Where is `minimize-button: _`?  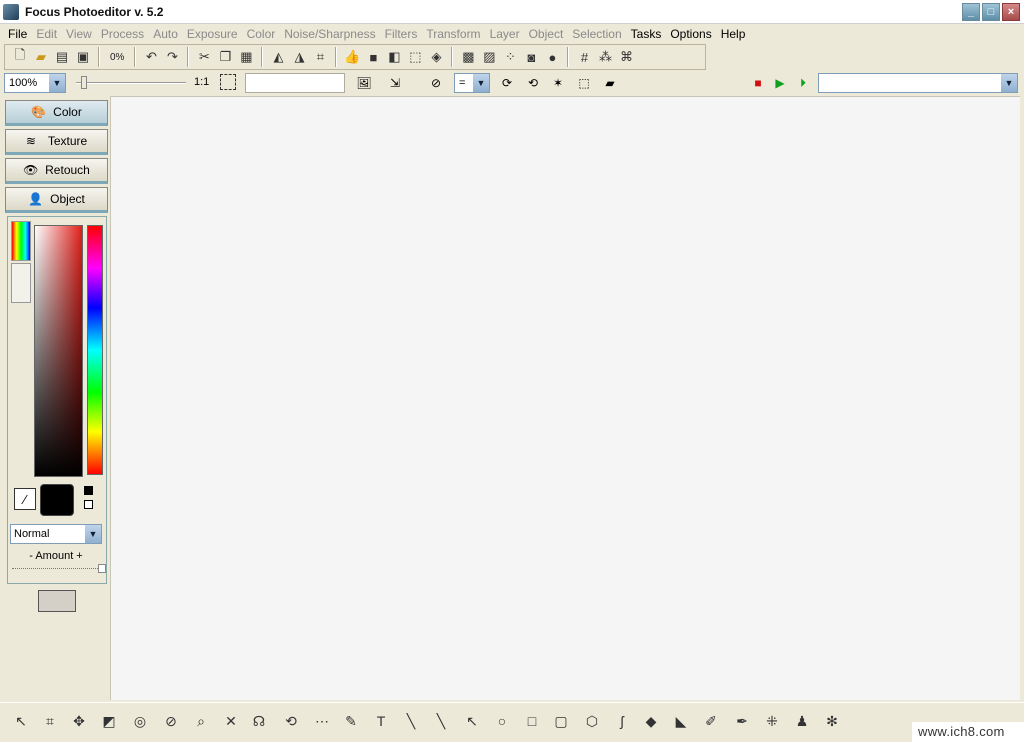
minimize-button: _ is located at coordinates (971, 12).